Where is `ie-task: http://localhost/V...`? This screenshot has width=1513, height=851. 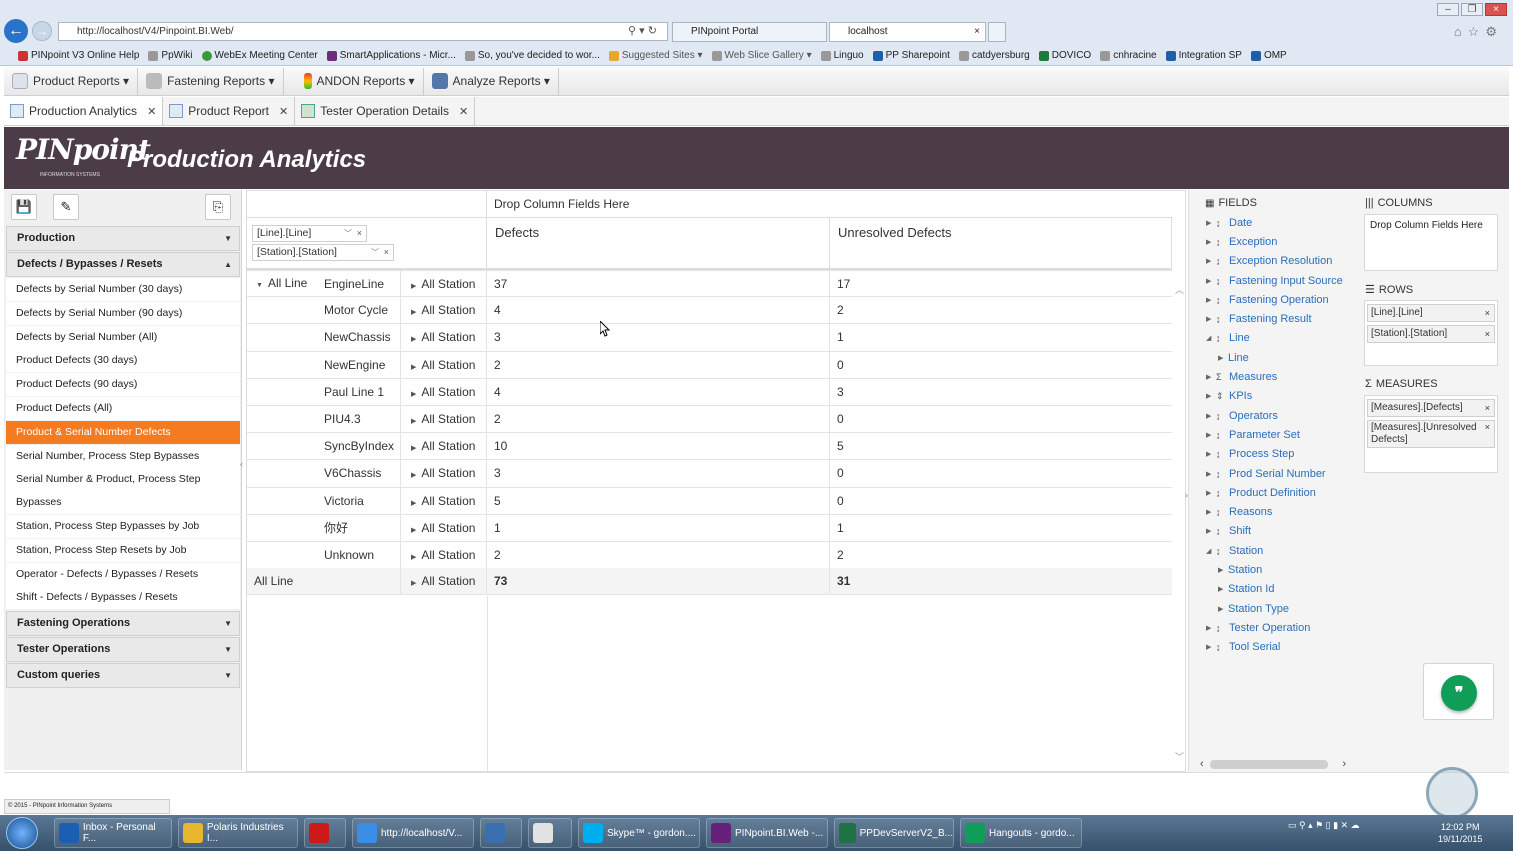 ie-task: http://localhost/V... is located at coordinates (413, 833).